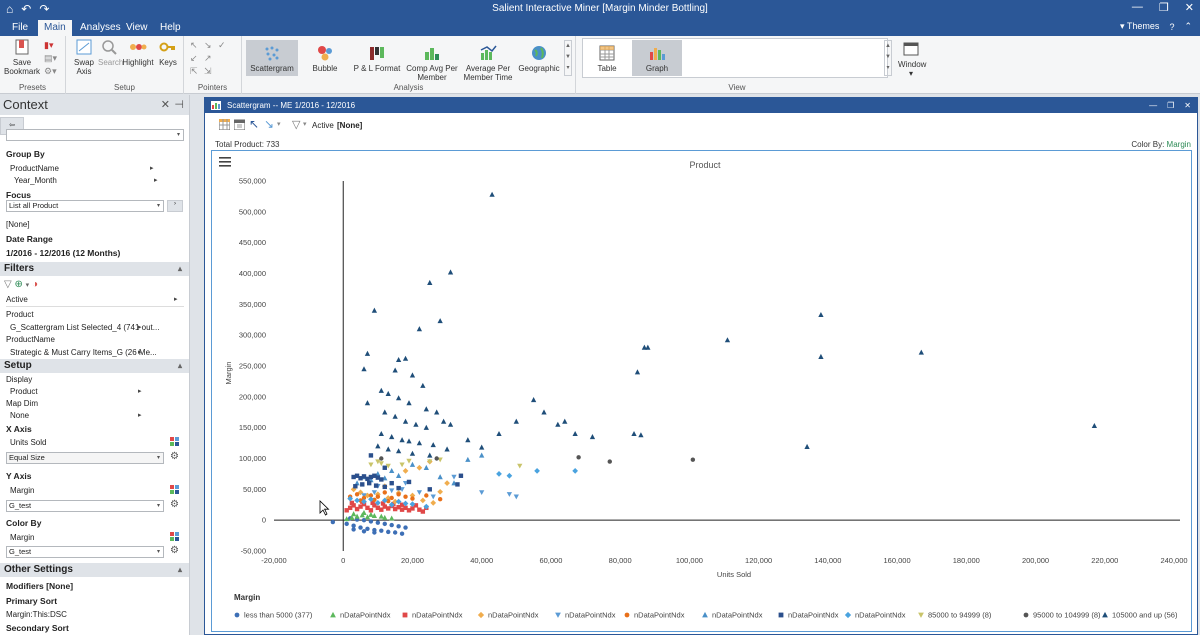 The width and height of the screenshot is (1200, 635). I want to click on view-gallery-scroll: ▲ ▼ ▾, so click(888, 58).